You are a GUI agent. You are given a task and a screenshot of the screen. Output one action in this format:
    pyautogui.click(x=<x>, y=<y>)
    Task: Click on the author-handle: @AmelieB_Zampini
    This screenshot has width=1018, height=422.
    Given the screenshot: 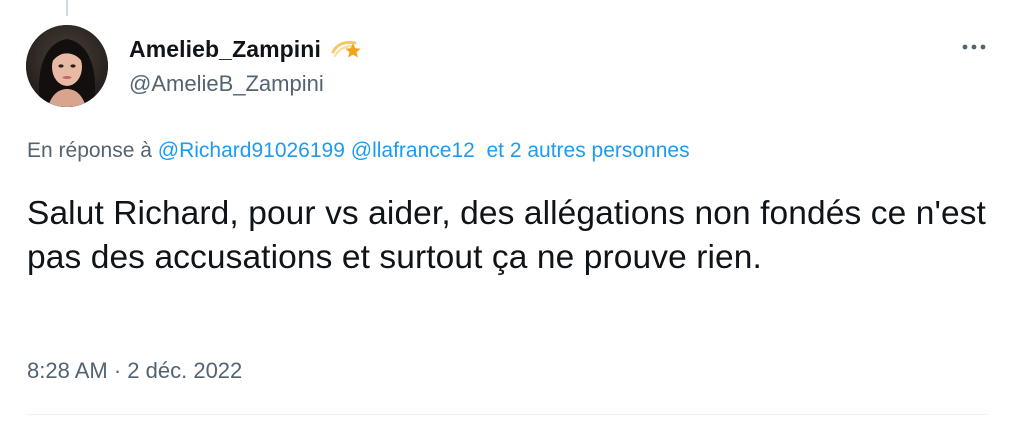 What is the action you would take?
    pyautogui.click(x=226, y=84)
    